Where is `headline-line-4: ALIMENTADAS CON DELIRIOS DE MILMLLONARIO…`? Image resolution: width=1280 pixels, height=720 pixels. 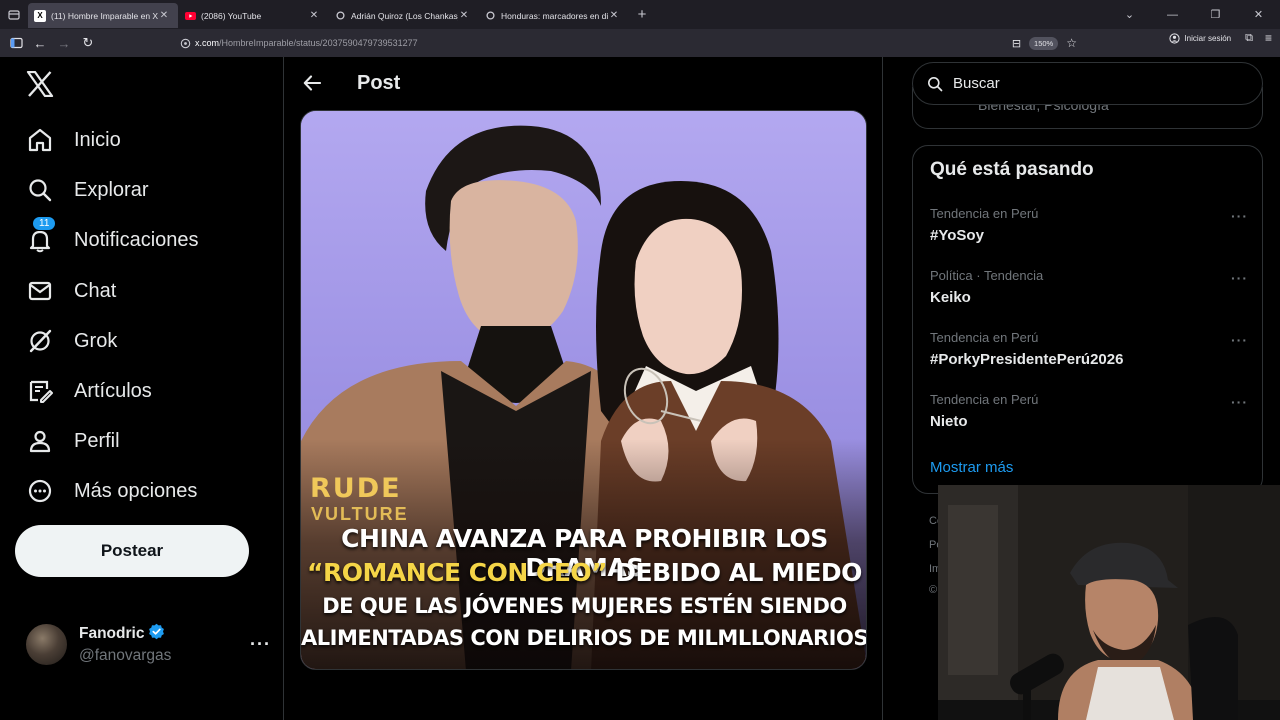 headline-line-4: ALIMENTADAS CON DELIRIOS DE MILMLLONARIO… is located at coordinates (584, 638).